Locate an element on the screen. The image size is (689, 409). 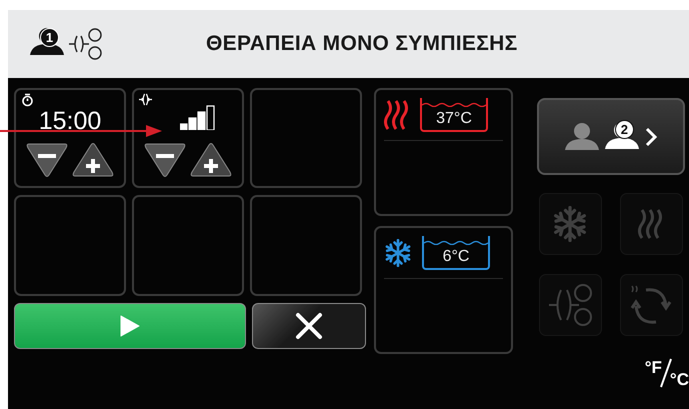
user-number: 1 is located at coordinates (49, 37).